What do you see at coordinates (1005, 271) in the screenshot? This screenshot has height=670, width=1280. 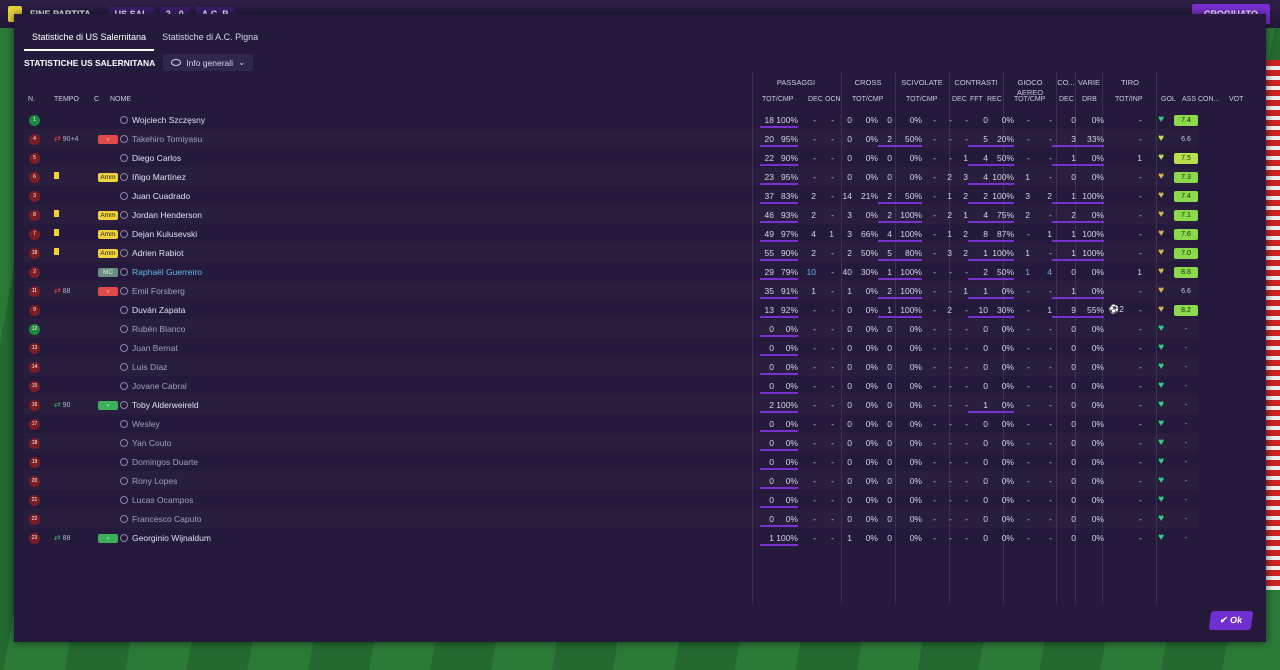 I see `aerial-pct: 50%` at bounding box center [1005, 271].